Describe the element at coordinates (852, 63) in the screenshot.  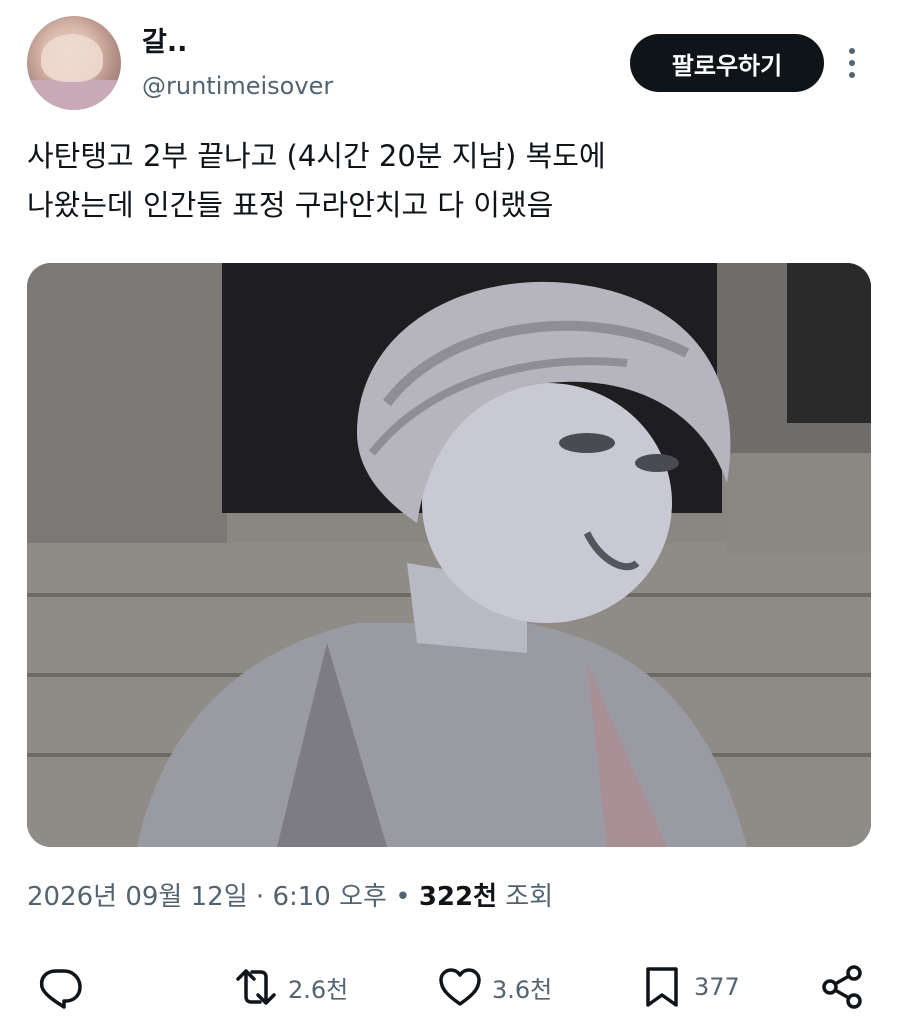
I see `more-vertical-icon` at that location.